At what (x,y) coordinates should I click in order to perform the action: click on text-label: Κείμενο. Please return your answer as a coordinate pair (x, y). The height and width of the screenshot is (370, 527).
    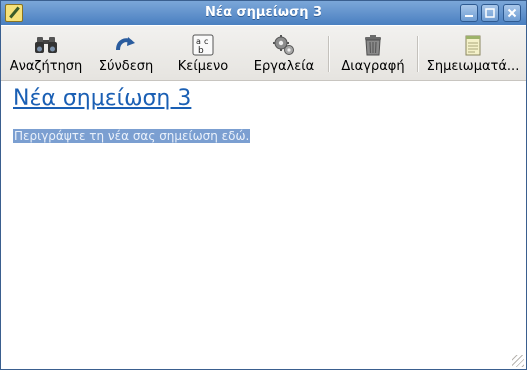
    Looking at the image, I should click on (203, 66).